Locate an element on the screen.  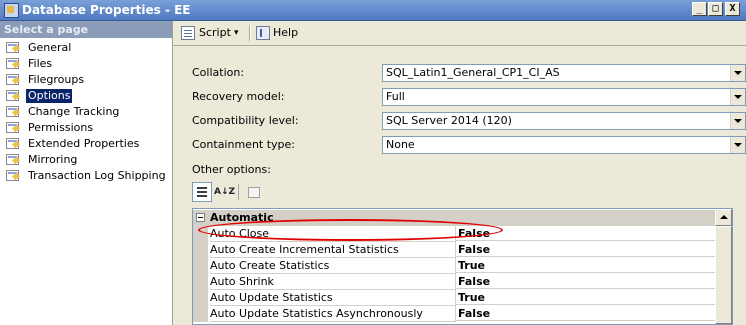
property-row: Auto Shrink False is located at coordinates (454, 282).